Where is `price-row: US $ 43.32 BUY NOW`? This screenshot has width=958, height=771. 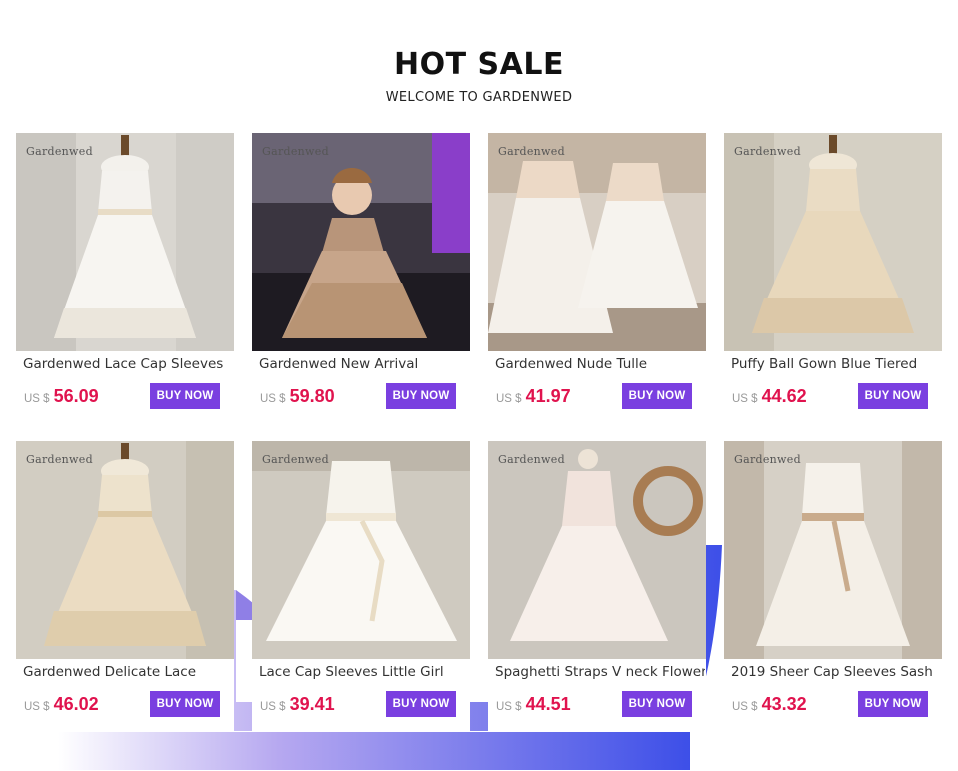 price-row: US $ 43.32 BUY NOW is located at coordinates (833, 704).